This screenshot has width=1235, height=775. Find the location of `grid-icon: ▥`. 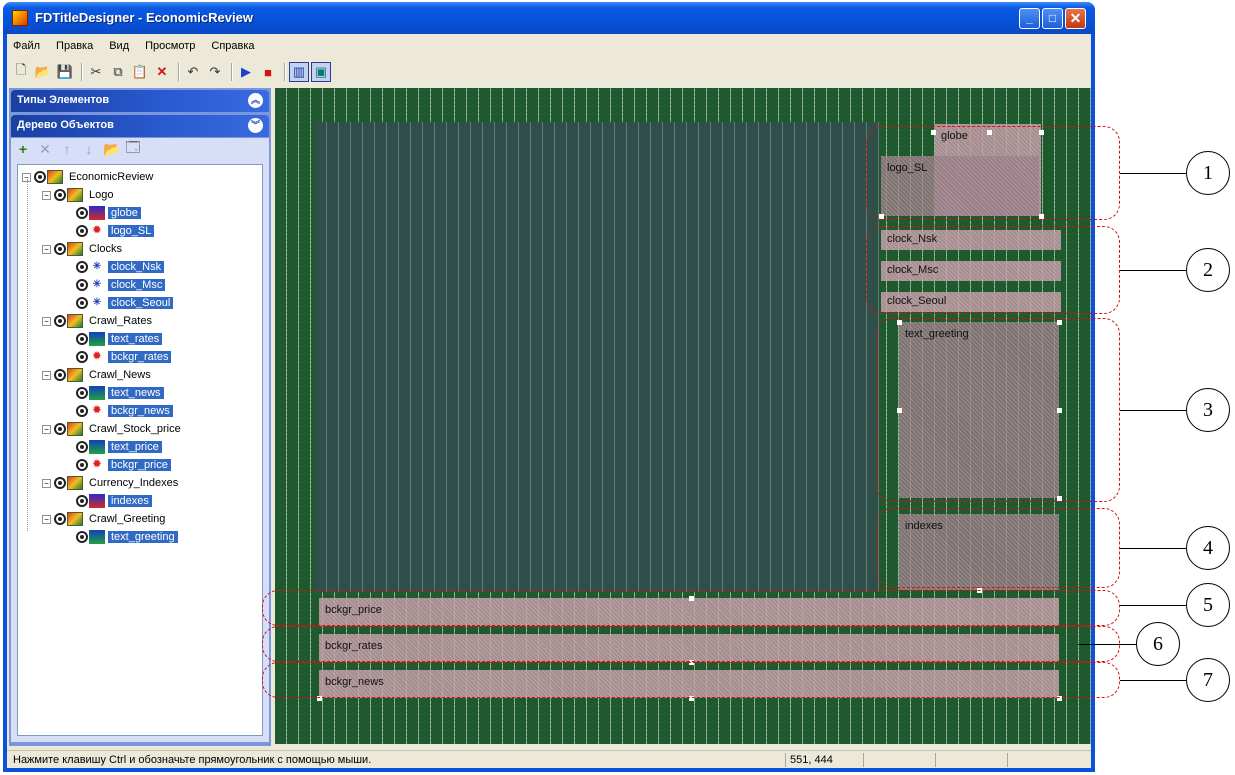

grid-icon: ▥ is located at coordinates (299, 72).